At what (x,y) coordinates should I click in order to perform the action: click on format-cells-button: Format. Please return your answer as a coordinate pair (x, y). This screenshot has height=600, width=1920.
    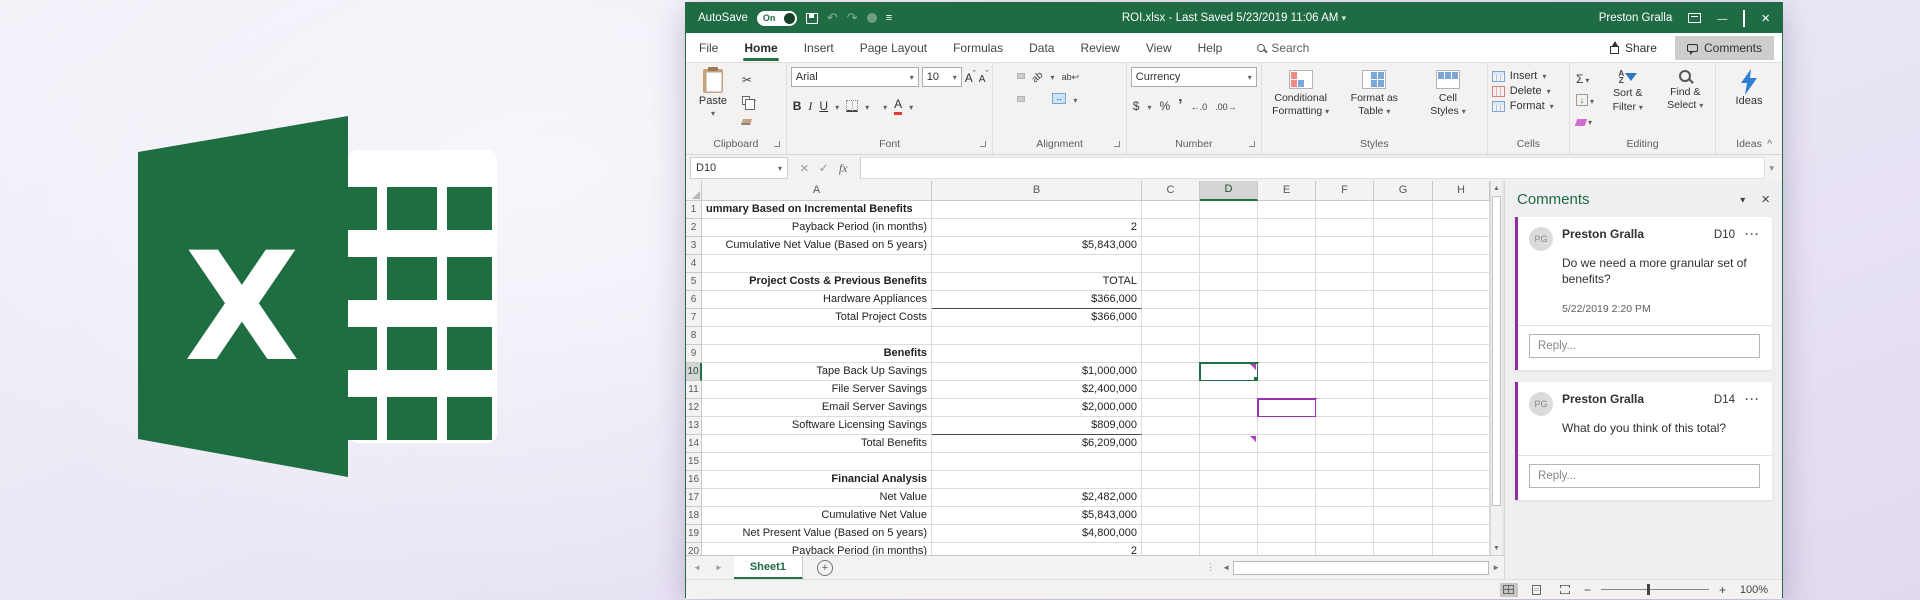
    Looking at the image, I should click on (1522, 106).